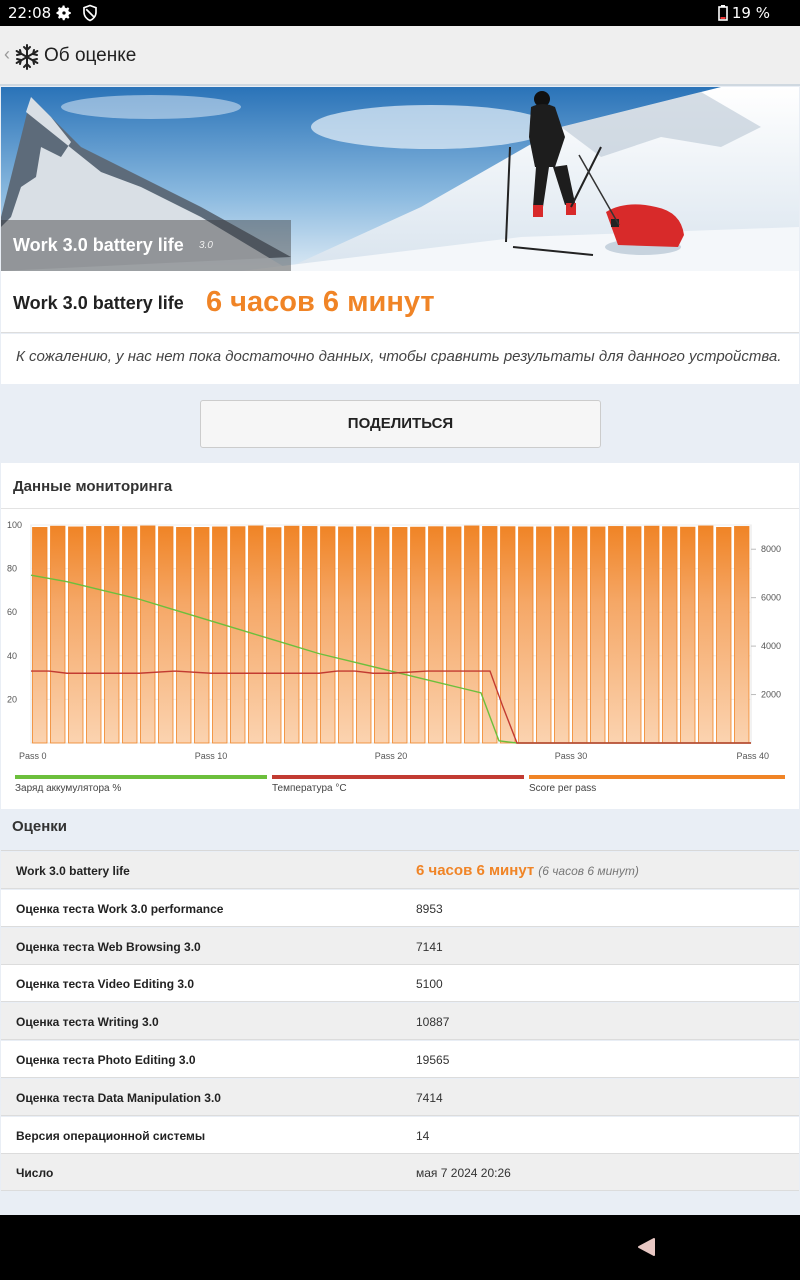  I want to click on score-value-highlight: 6 часов 6 минут, so click(475, 870).